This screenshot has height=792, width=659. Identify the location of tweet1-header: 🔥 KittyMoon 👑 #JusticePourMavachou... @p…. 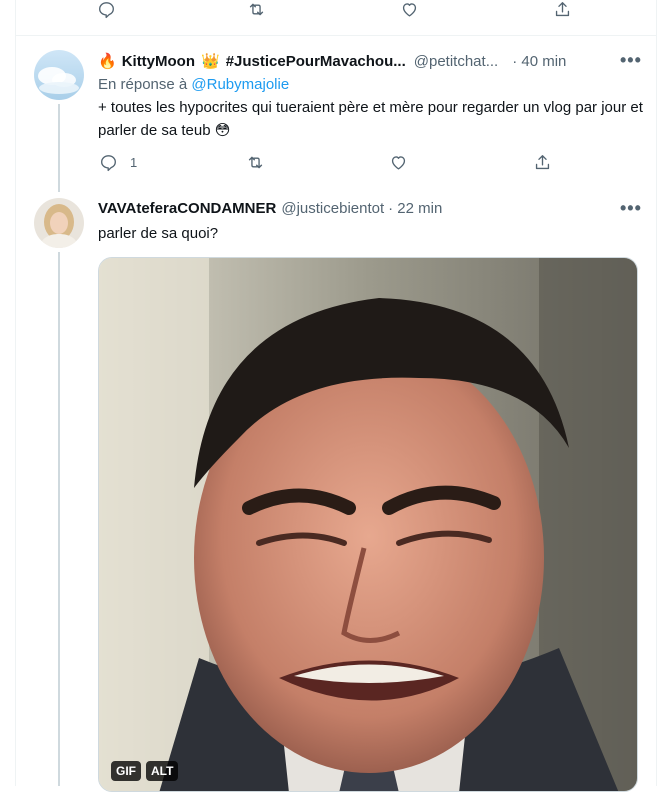
(332, 61).